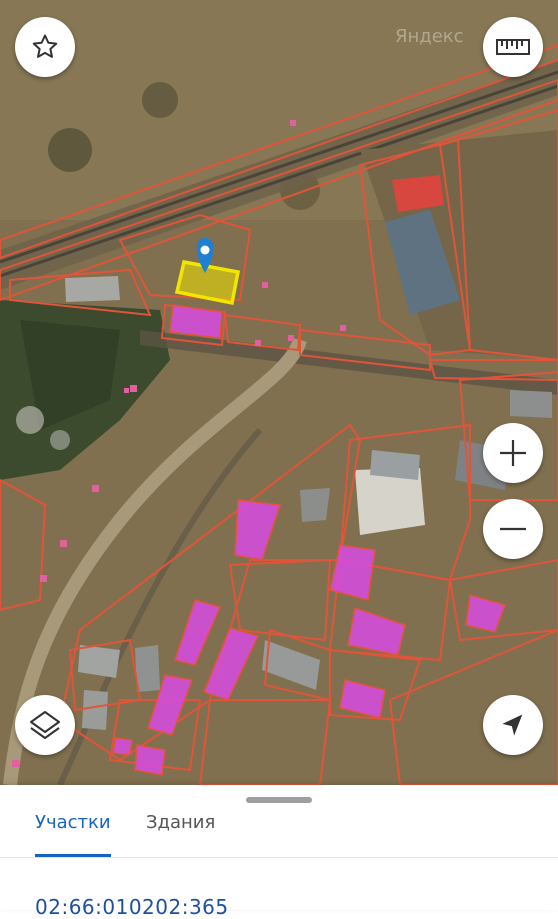  I want to click on plus-icon, so click(513, 453).